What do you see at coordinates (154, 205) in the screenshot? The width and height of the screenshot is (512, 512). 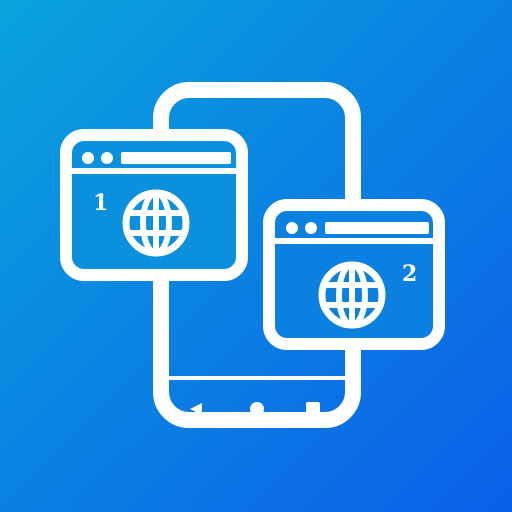 I see `browser-window-1: 1` at bounding box center [154, 205].